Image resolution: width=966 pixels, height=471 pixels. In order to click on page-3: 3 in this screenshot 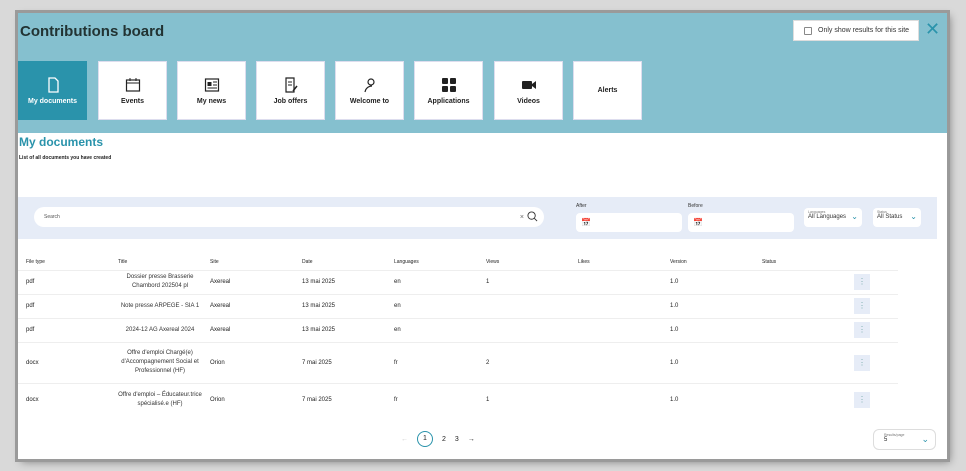, I will do `click(457, 439)`.